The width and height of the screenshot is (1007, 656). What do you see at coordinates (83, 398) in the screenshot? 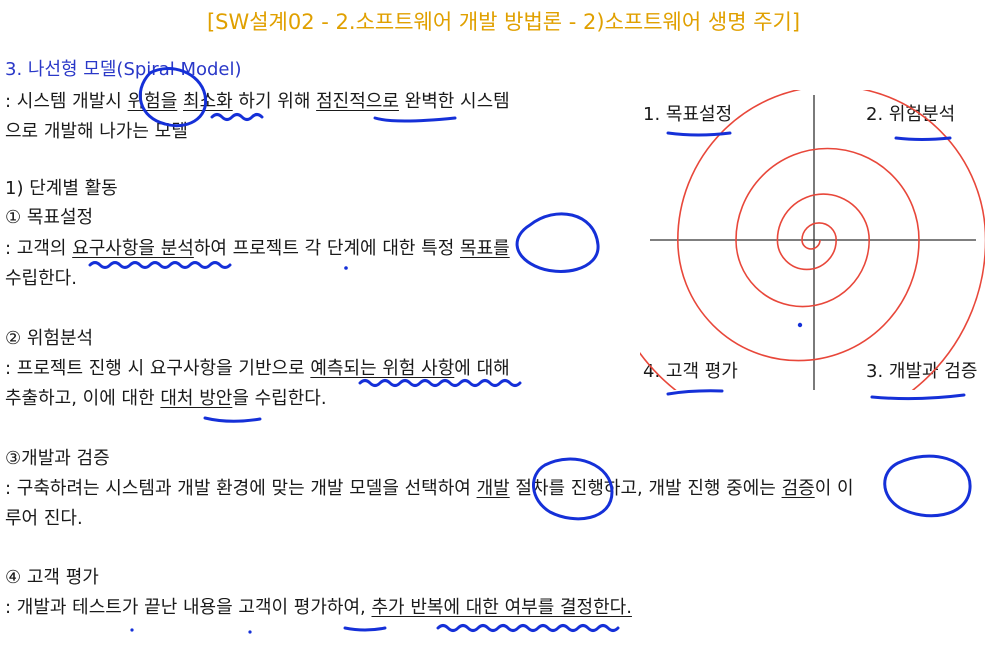
I see `step2-text: 추출하고, 이에 대한` at bounding box center [83, 398].